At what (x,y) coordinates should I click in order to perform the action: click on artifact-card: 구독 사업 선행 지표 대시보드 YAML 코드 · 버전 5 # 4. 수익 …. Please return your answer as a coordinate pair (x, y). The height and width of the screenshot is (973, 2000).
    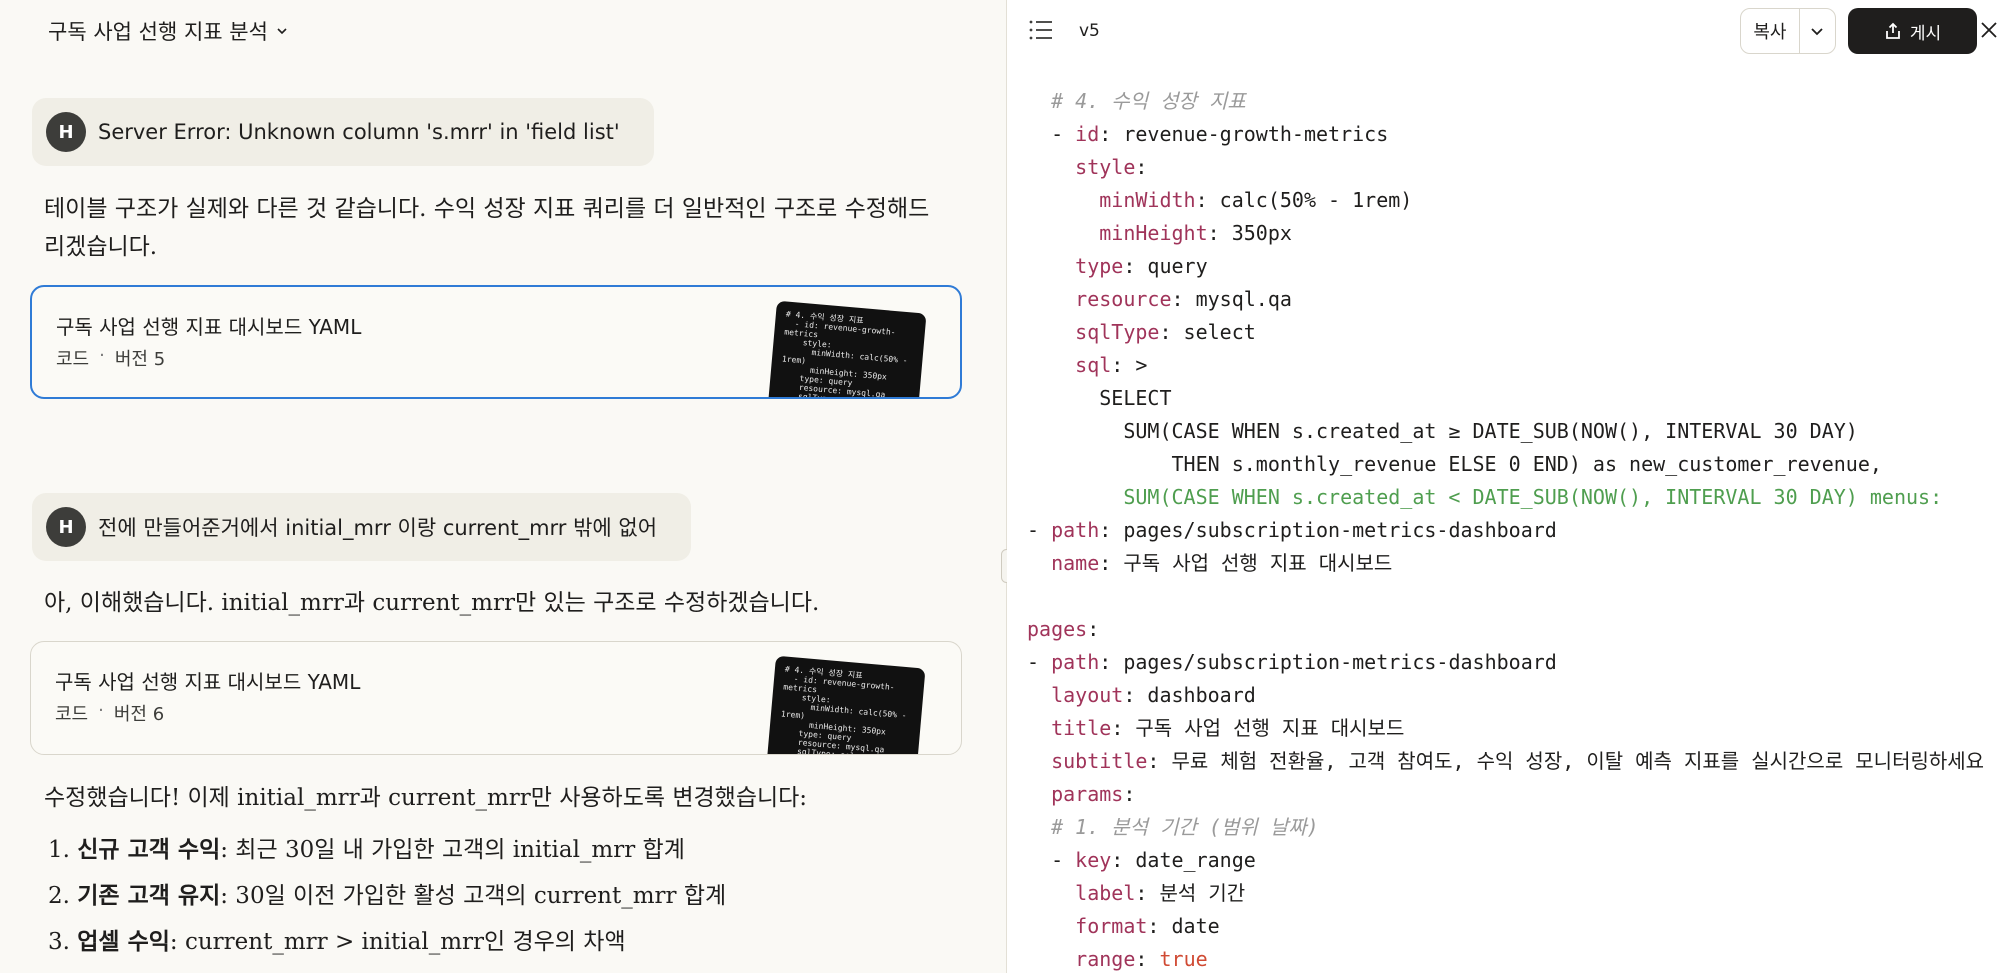
    Looking at the image, I should click on (496, 342).